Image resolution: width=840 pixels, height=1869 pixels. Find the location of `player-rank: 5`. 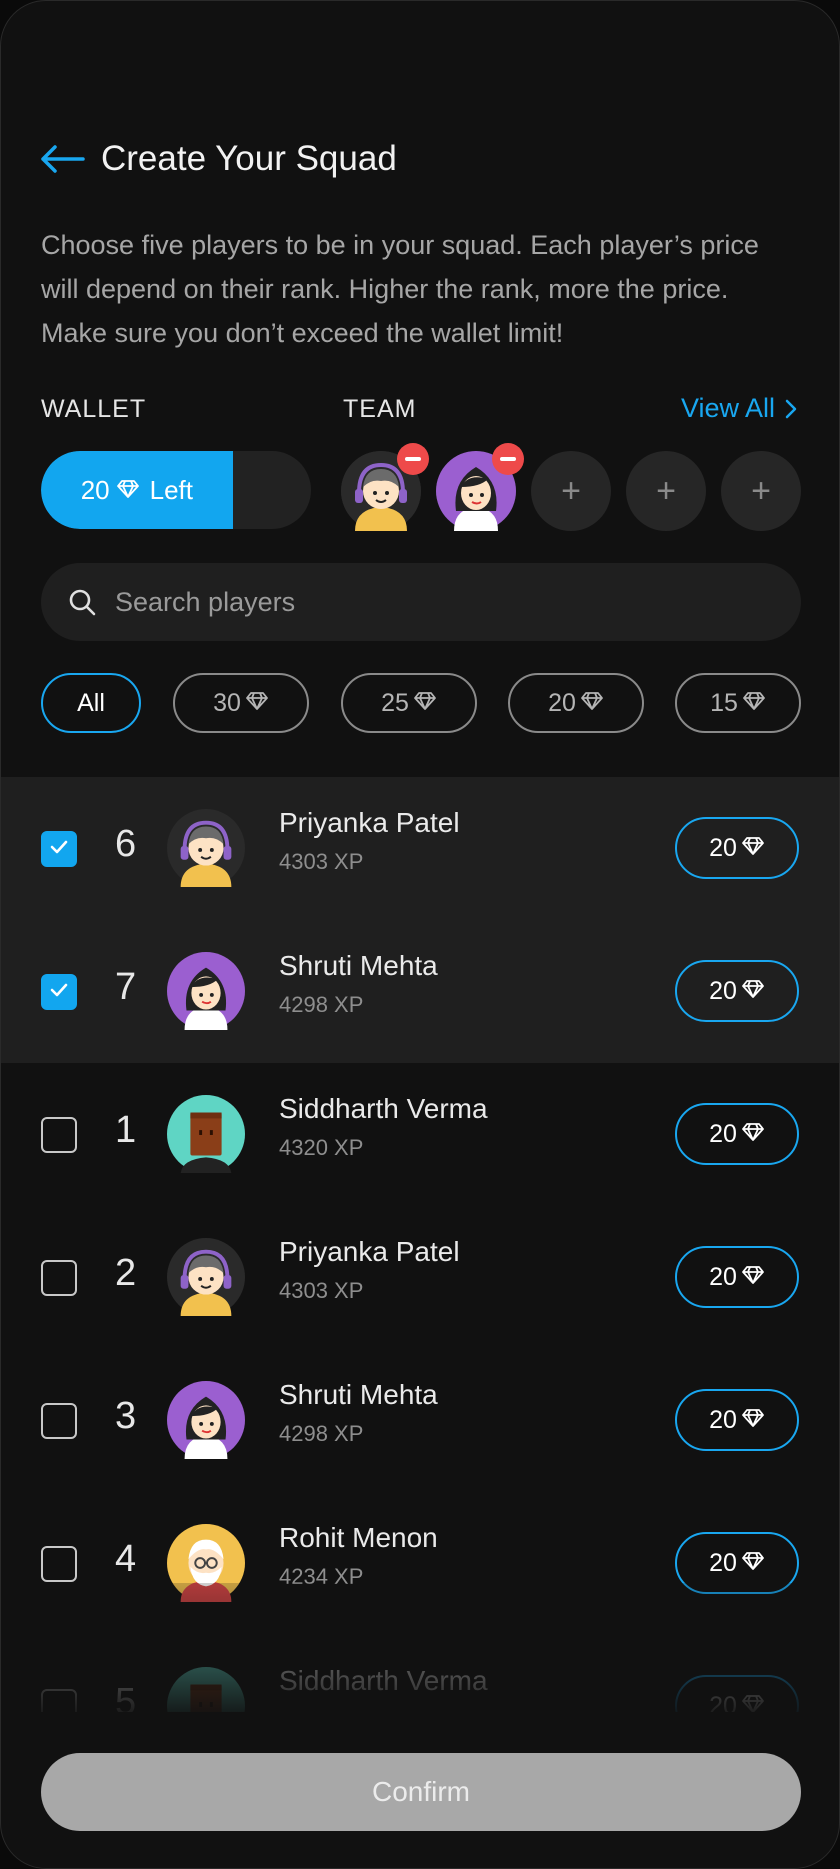

player-rank: 5 is located at coordinates (126, 1696).